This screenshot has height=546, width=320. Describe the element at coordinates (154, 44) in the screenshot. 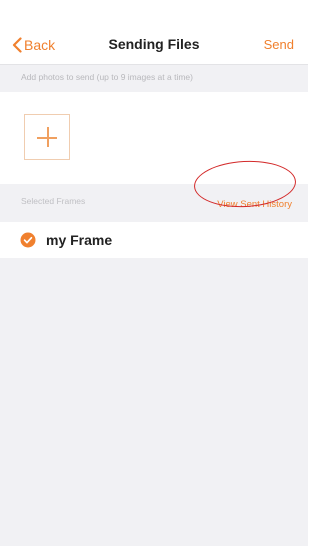

I see `page-title: Sending Files` at that location.